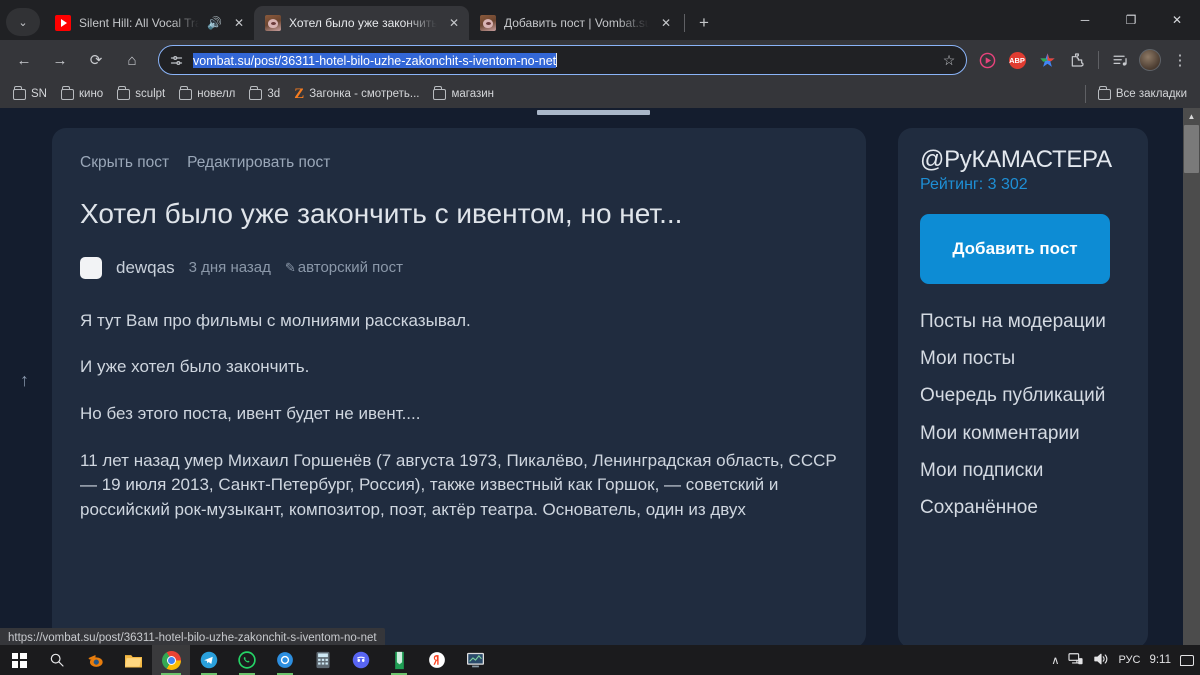 This screenshot has width=1200, height=675. I want to click on bookmark-item-sculpt: sculpt, so click(141, 94).